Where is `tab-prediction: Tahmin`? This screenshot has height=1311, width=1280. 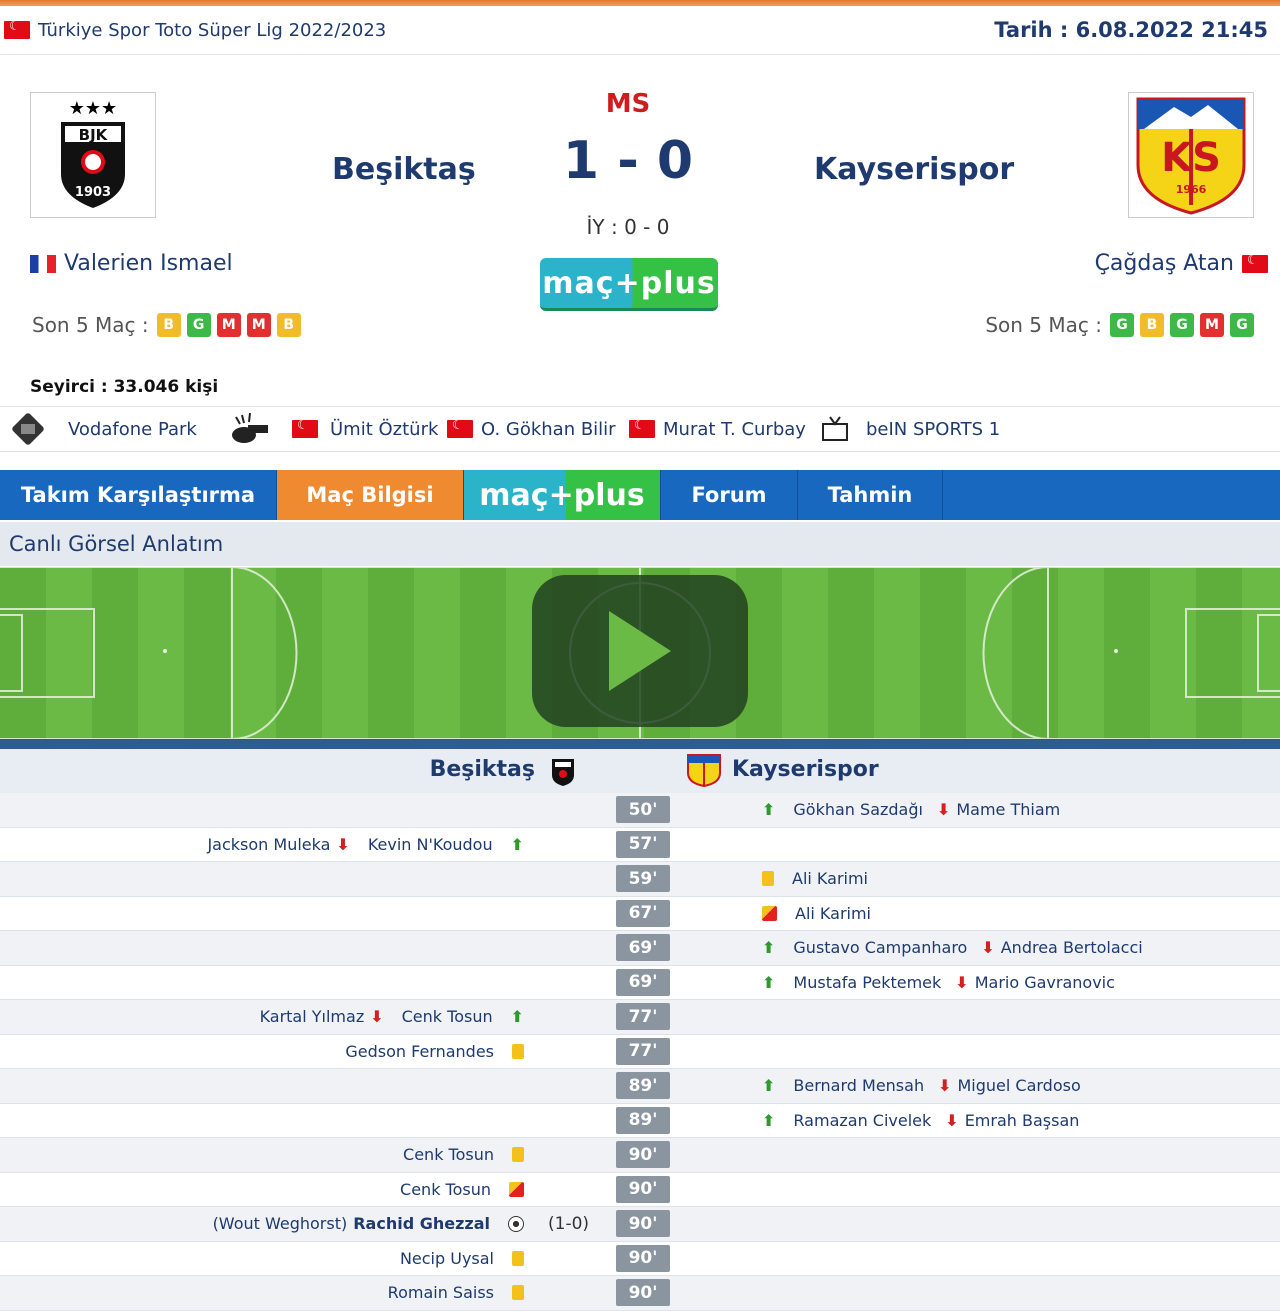
tab-prediction: Tahmin is located at coordinates (870, 495).